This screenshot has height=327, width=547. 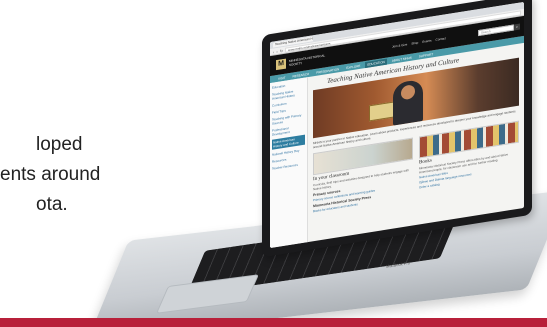 I want to click on back-icon: ‹, so click(x=273, y=51).